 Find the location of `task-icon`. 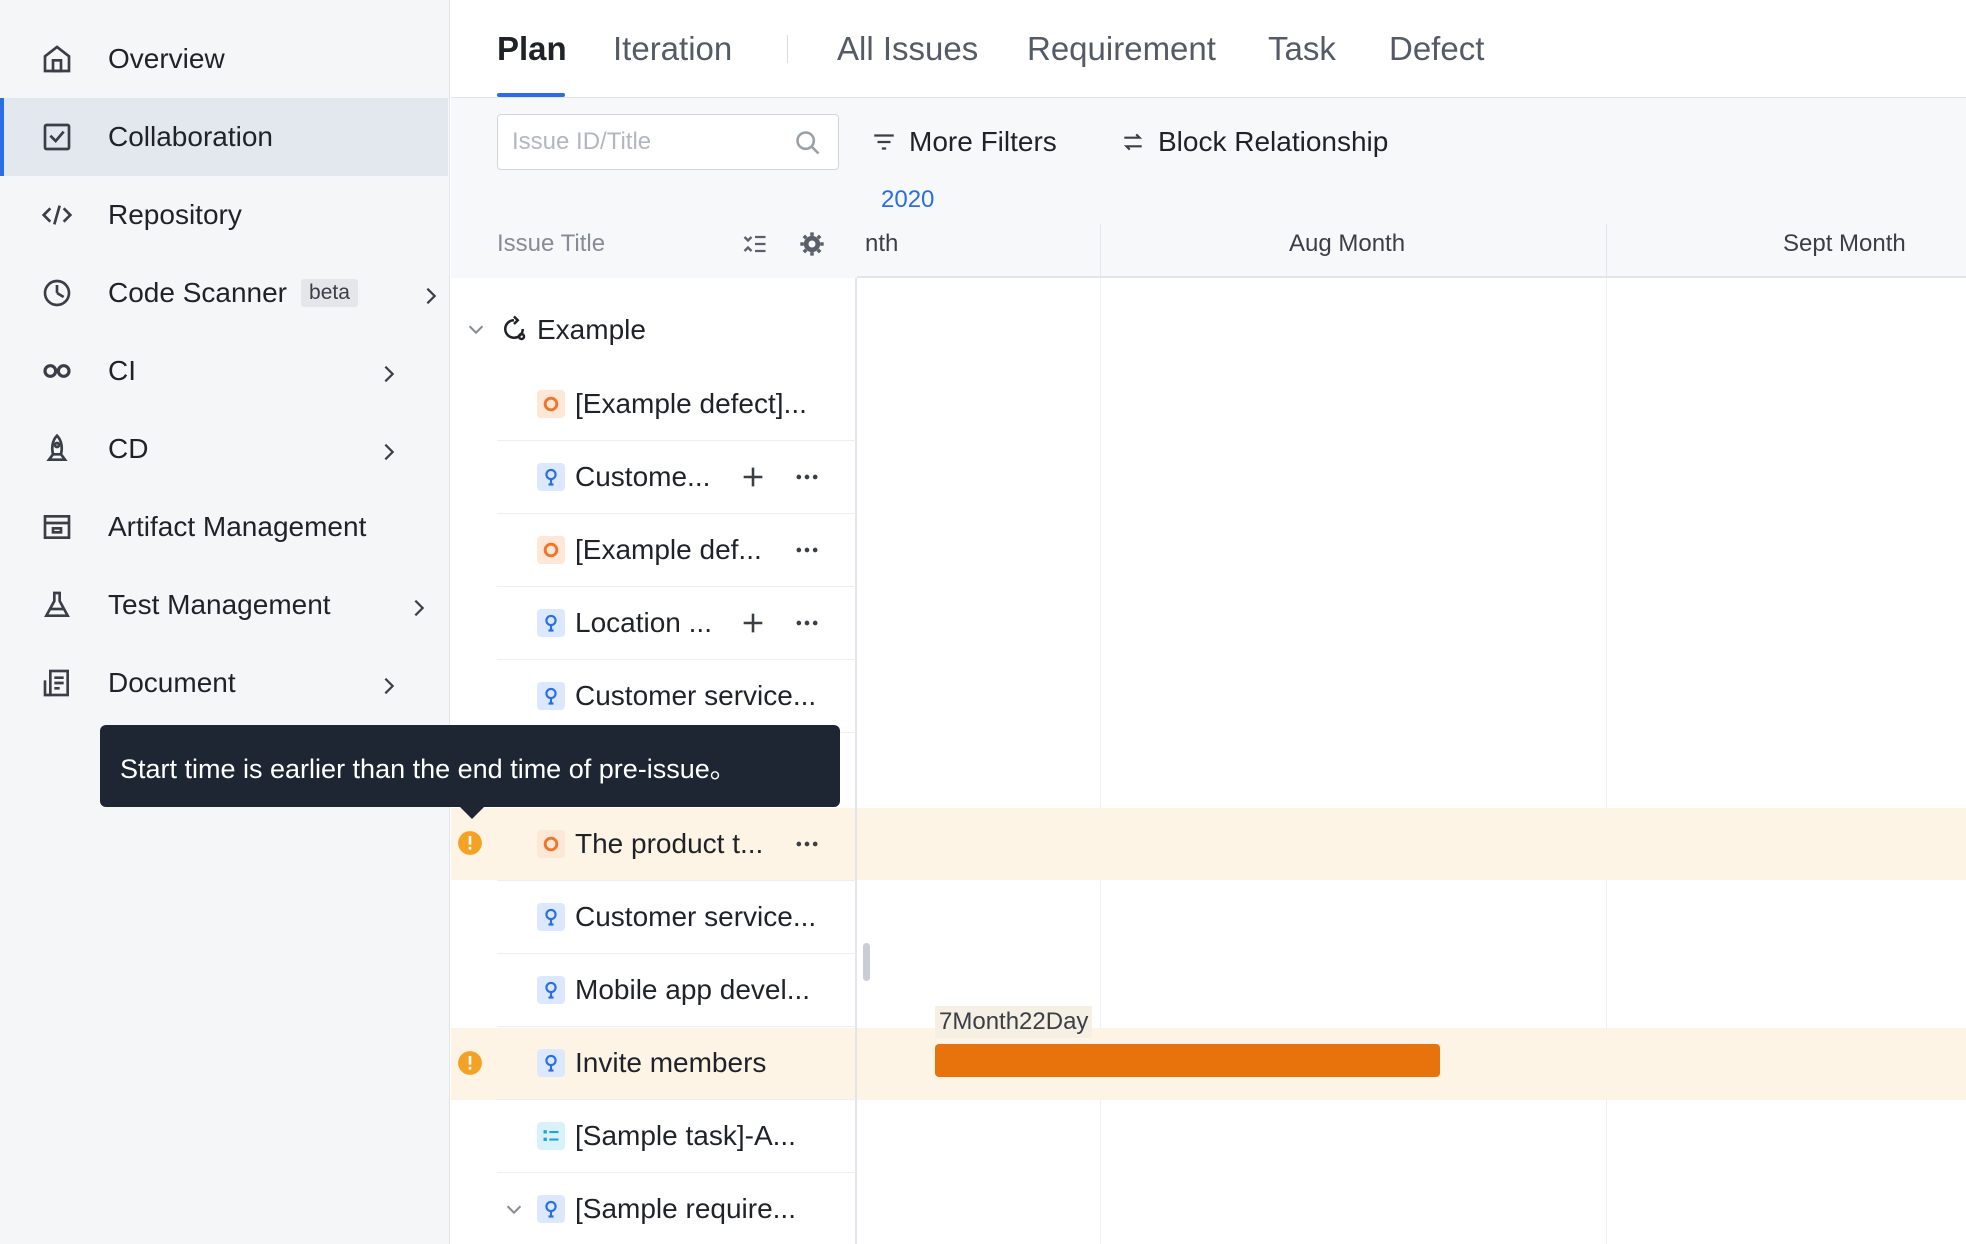

task-icon is located at coordinates (551, 1136).